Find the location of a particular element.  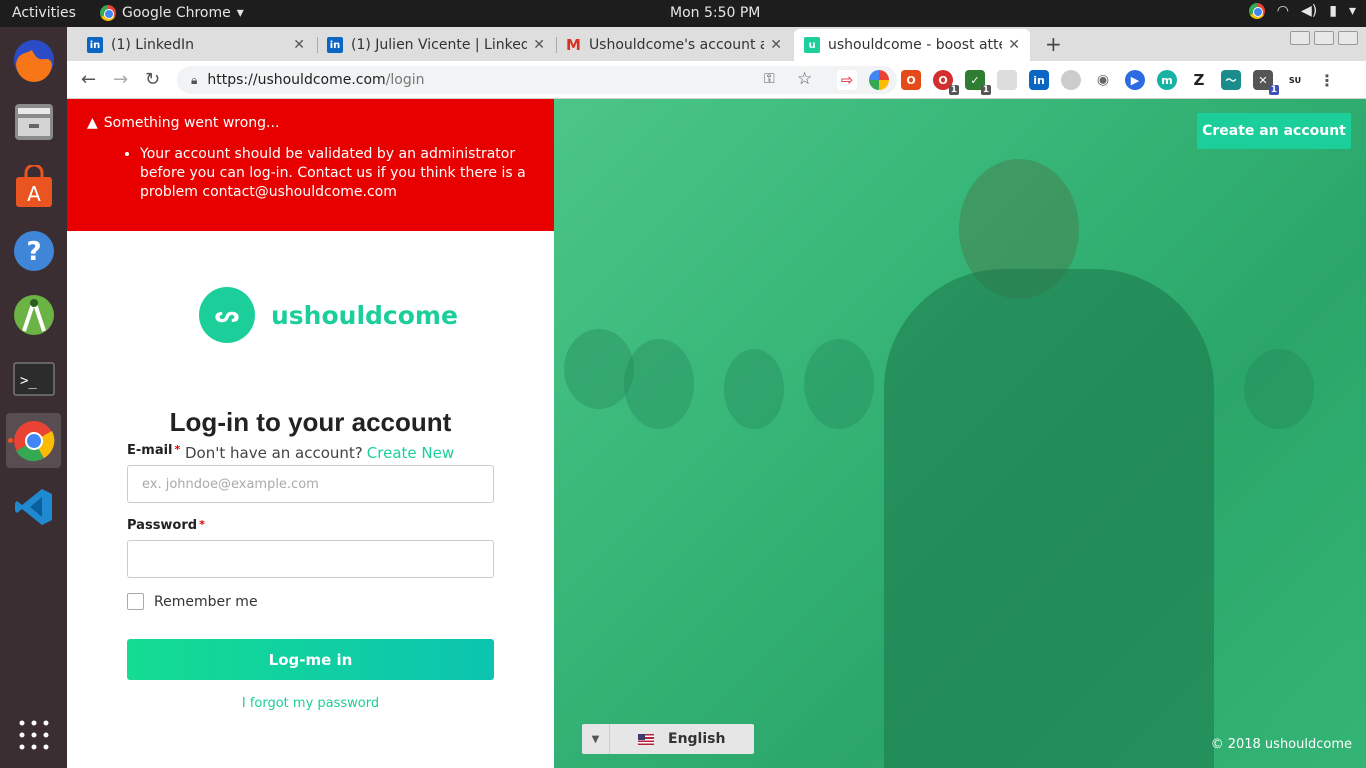

maximize-button is located at coordinates (1324, 38).